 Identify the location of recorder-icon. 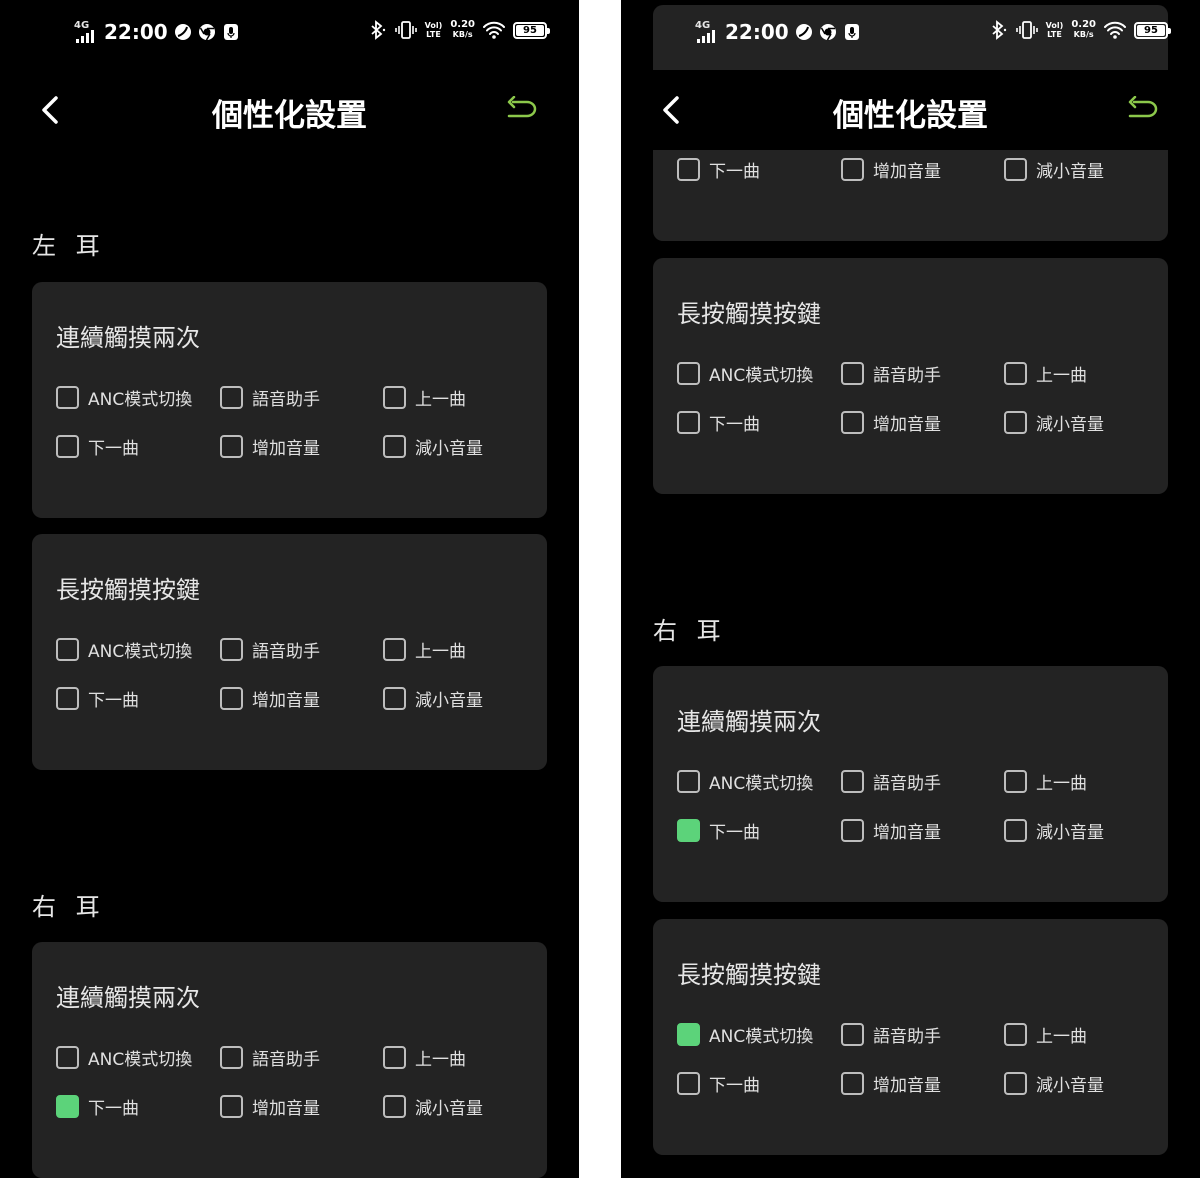
(230, 32).